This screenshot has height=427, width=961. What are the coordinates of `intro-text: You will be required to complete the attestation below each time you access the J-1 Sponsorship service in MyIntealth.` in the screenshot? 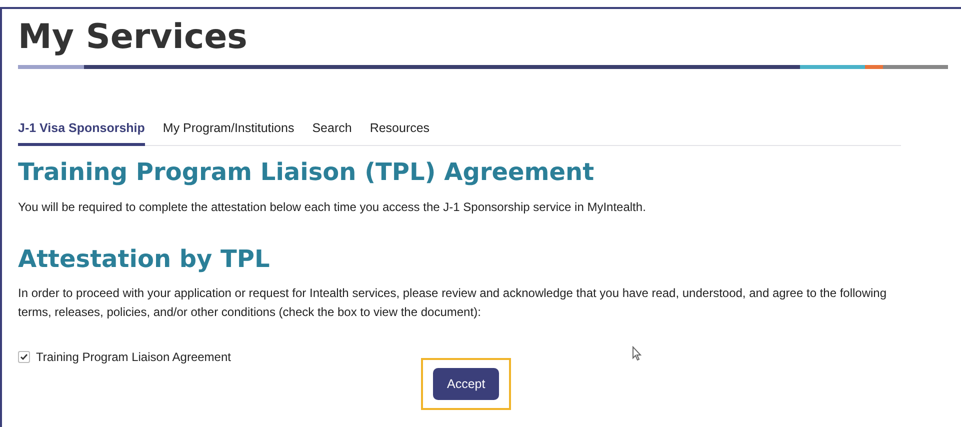 It's located at (332, 207).